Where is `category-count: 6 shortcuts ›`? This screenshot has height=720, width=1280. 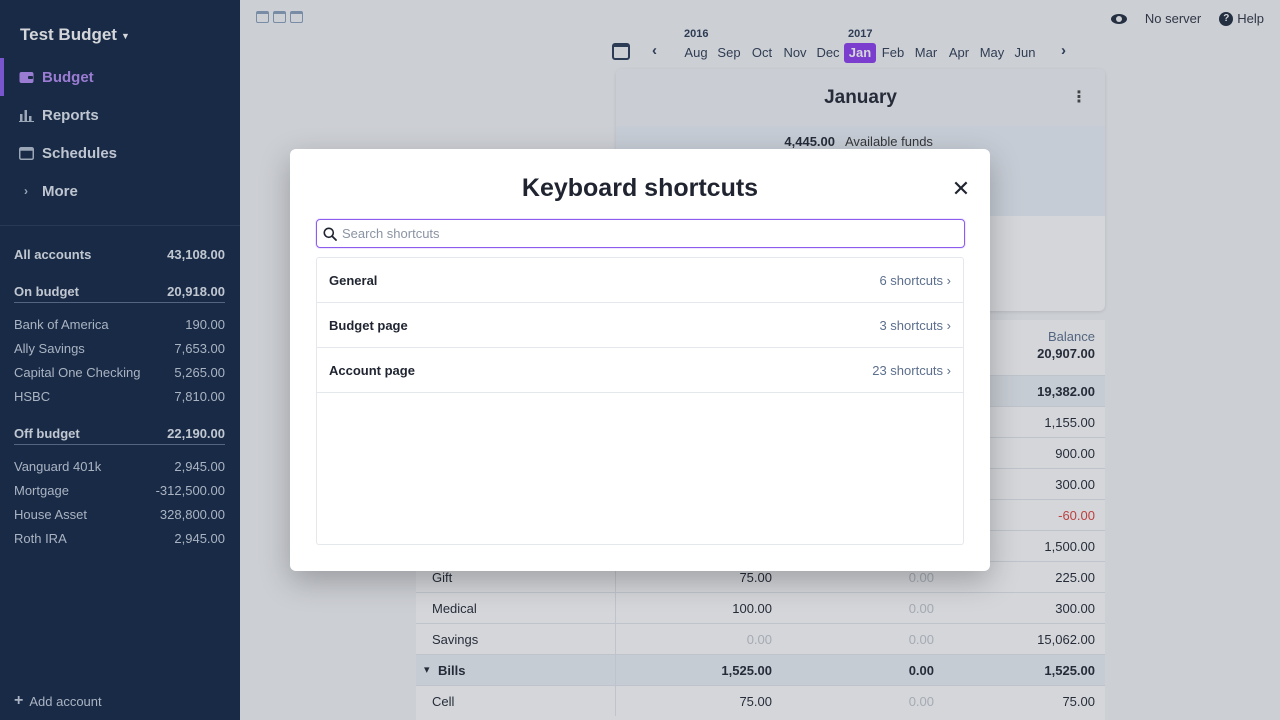
category-count: 6 shortcuts › is located at coordinates (915, 280).